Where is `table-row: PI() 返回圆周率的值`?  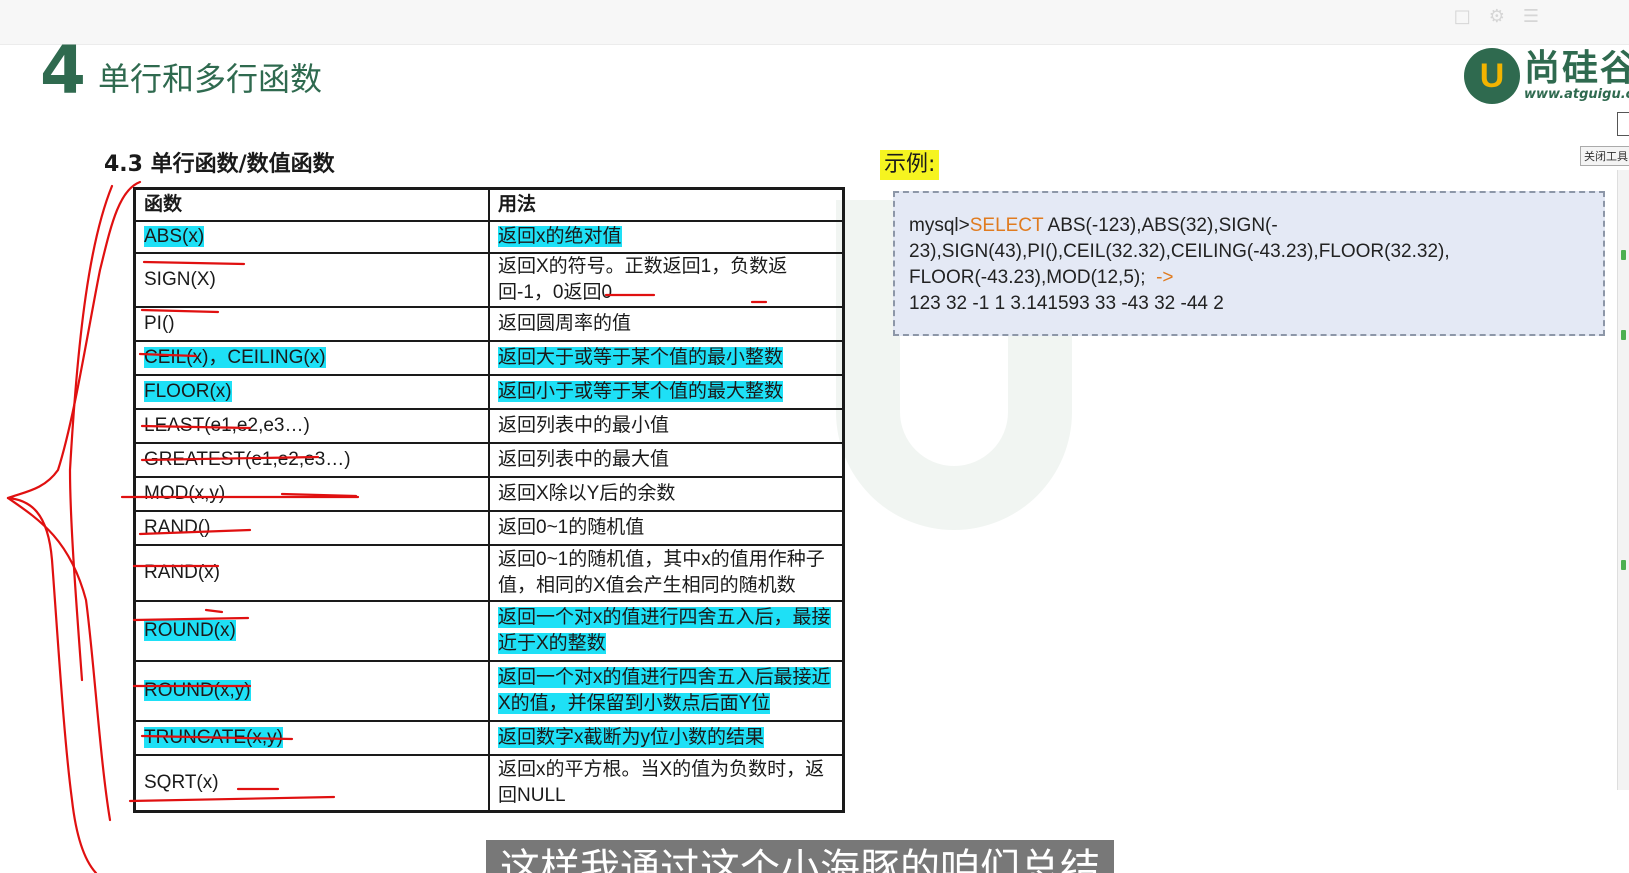
table-row: PI() 返回圆周率的值 is located at coordinates (489, 324).